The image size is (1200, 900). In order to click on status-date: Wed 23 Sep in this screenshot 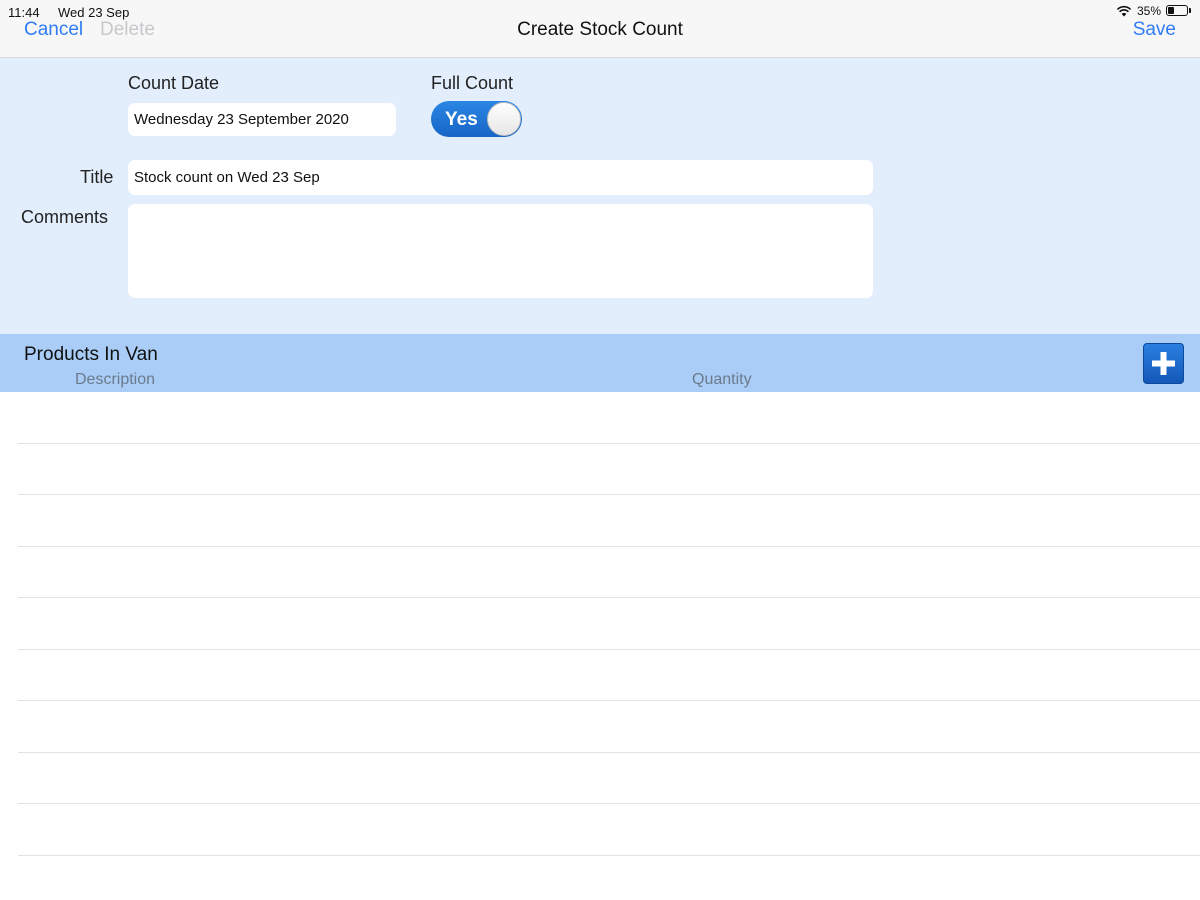, I will do `click(94, 12)`.